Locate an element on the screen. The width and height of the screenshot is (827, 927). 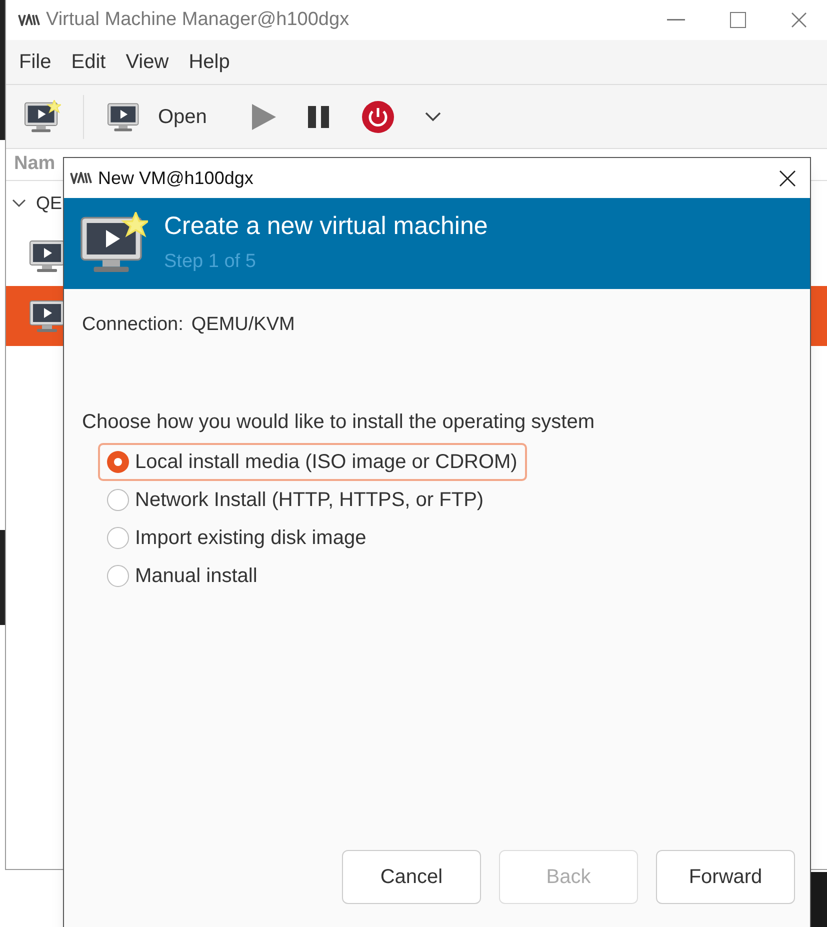
menu-item: File is located at coordinates (35, 62).